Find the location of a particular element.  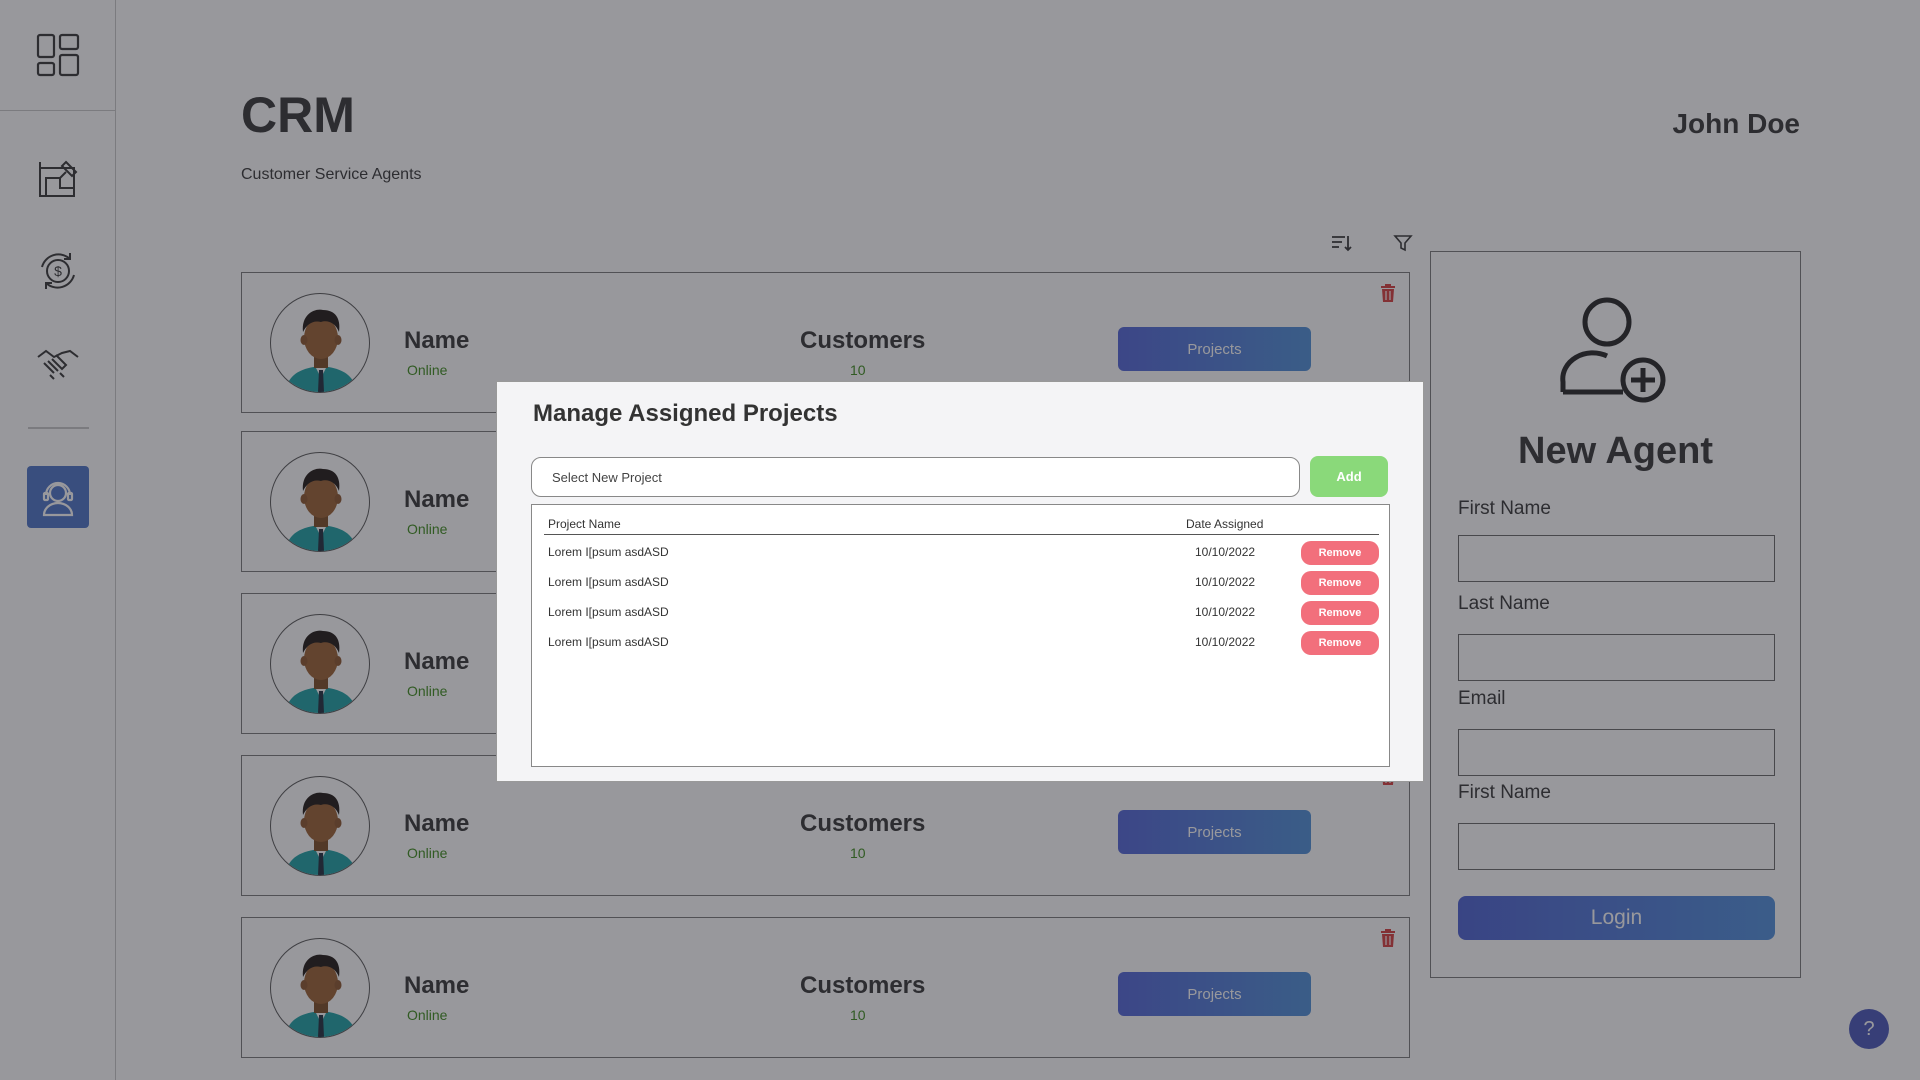

column-date-assigned: Date Assigned is located at coordinates (1225, 524).